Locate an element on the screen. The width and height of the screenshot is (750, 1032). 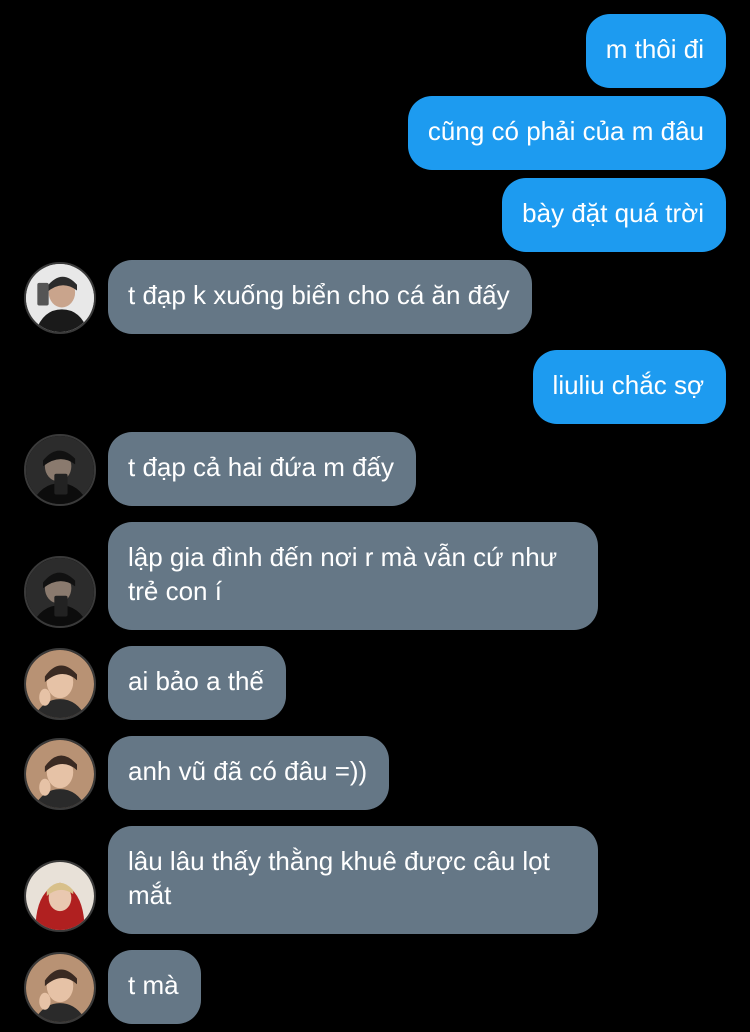
message-bubble-incoming: t đạp cả hai đứa m đấy is located at coordinates (262, 469).